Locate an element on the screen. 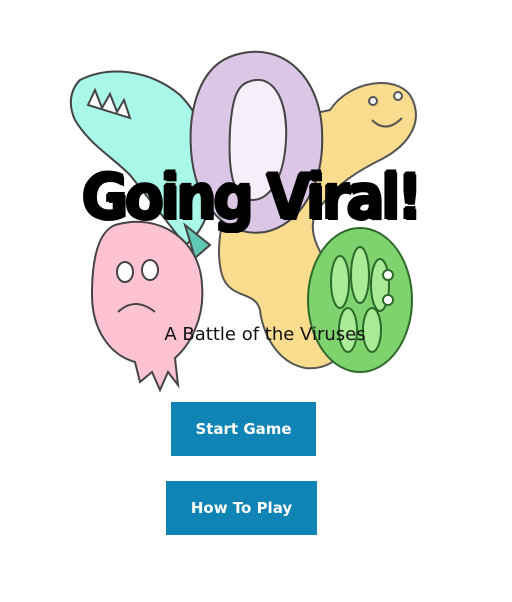 The width and height of the screenshot is (512, 602). start-game-button: Start Game is located at coordinates (243, 429).